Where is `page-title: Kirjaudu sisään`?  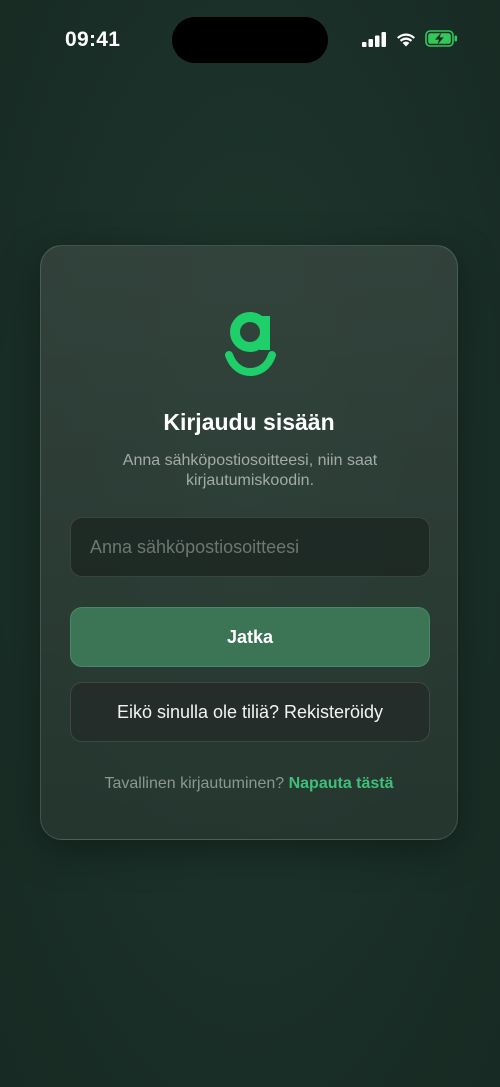
page-title: Kirjaudu sisään is located at coordinates (249, 422).